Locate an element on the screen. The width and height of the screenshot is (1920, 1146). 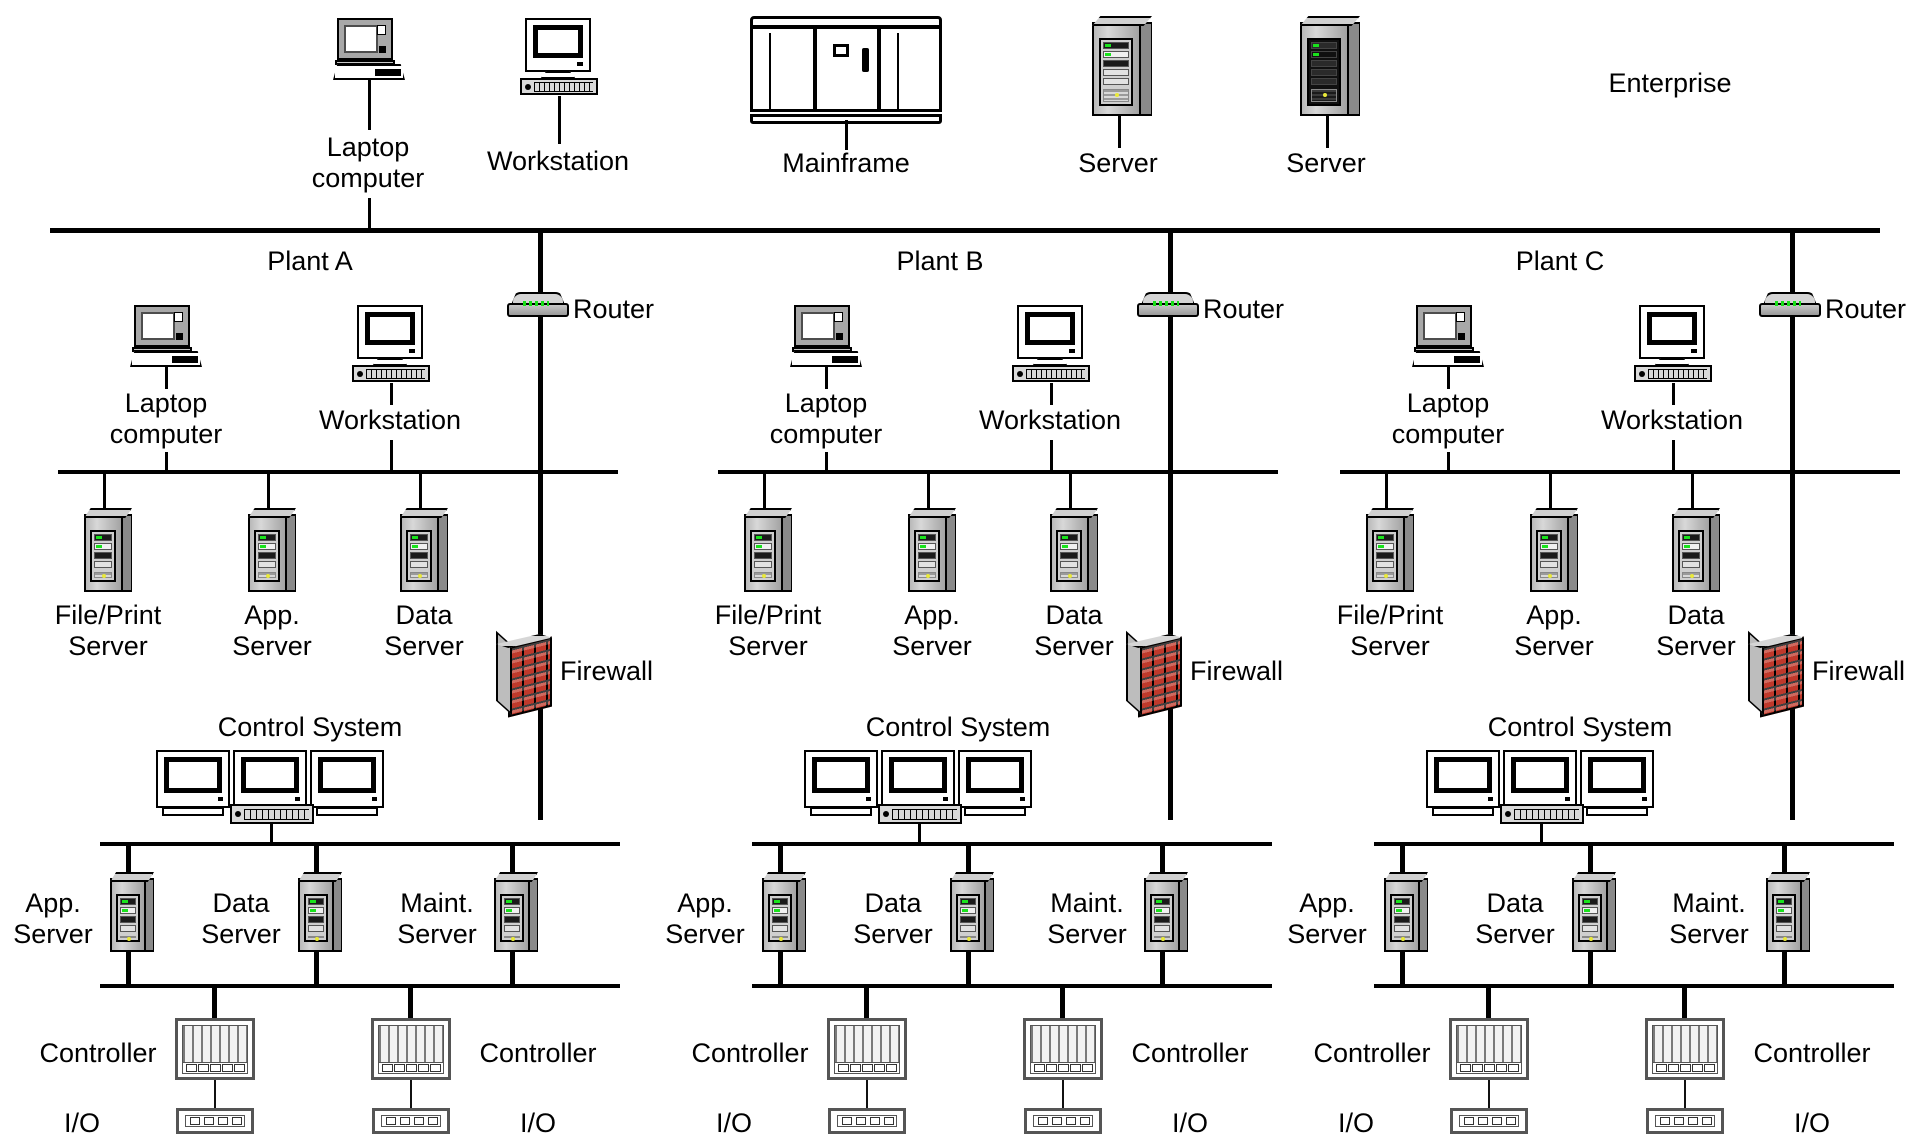
link-a-workstation is located at coordinates (391, 394).